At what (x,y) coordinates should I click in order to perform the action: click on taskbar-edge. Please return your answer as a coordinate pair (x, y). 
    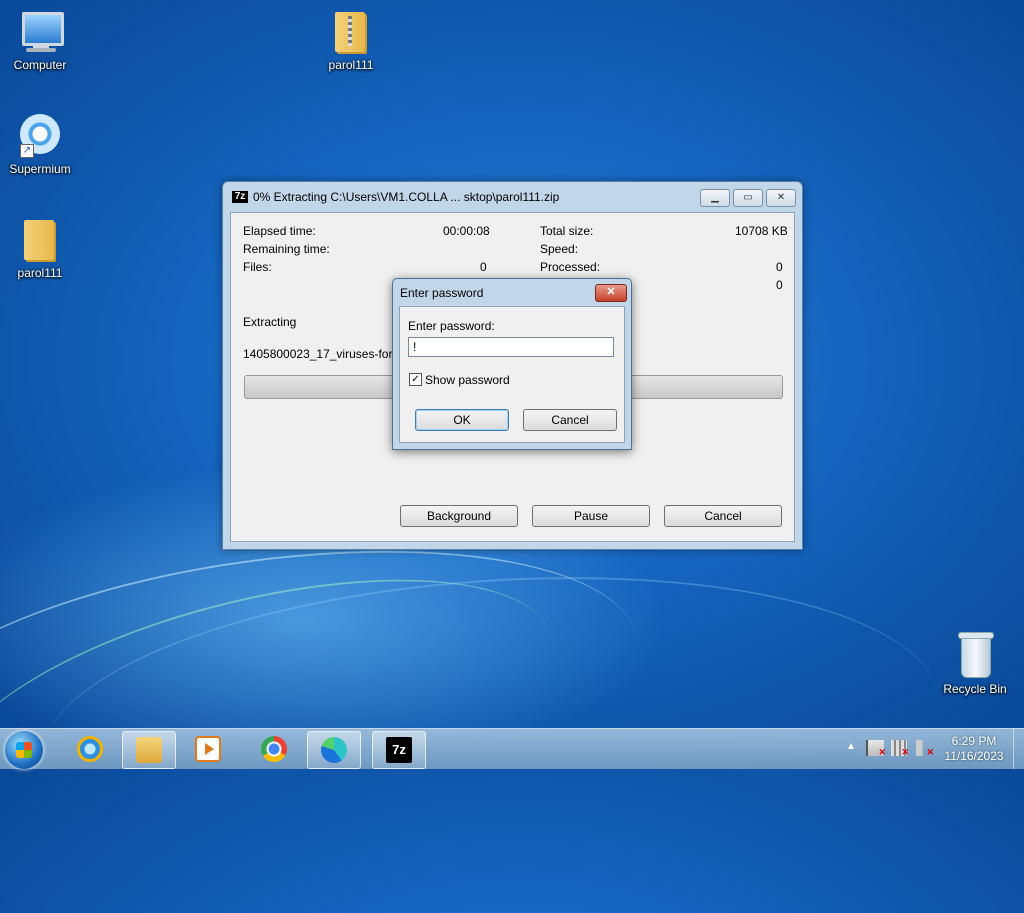
    Looking at the image, I should click on (334, 750).